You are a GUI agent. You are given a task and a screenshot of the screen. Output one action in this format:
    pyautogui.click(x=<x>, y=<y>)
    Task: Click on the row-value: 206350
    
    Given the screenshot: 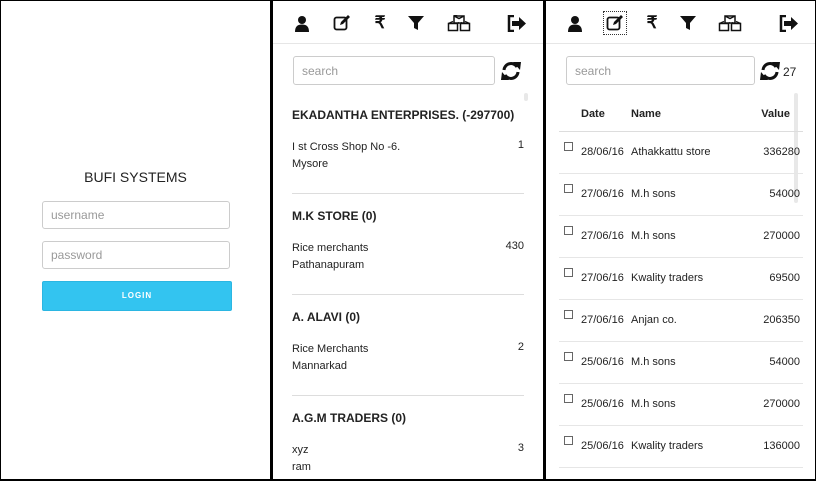 What is the action you would take?
    pyautogui.click(x=781, y=320)
    